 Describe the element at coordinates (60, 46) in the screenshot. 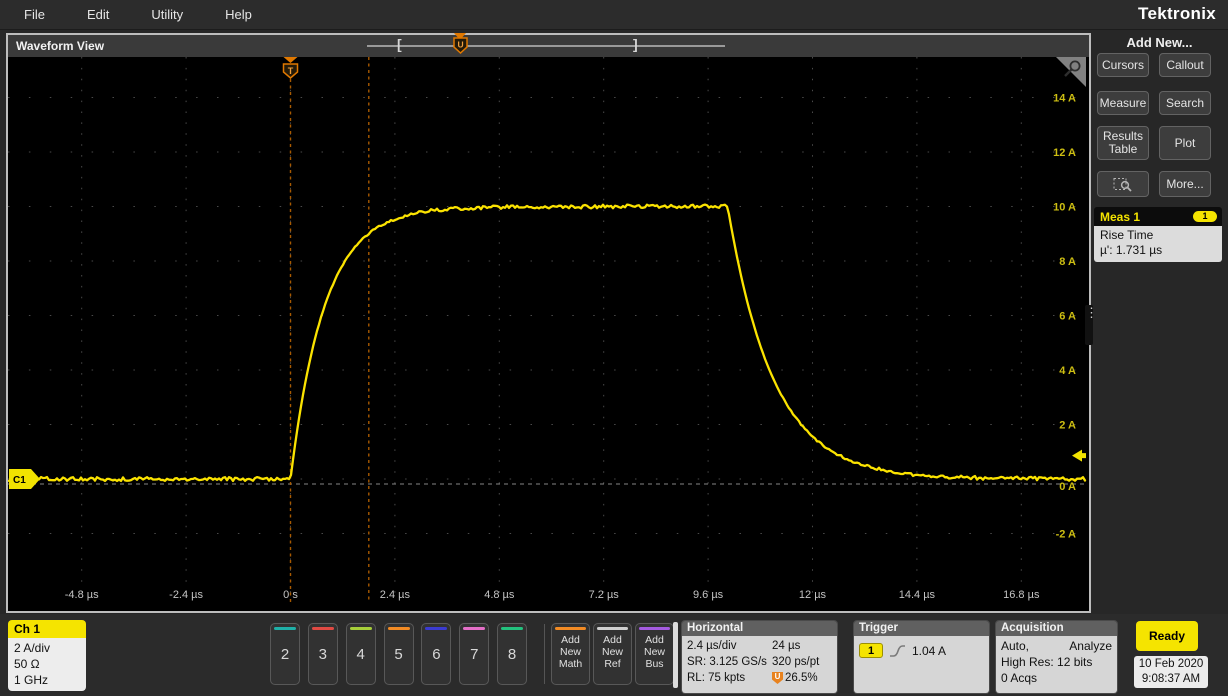

I see `waveform-view-title: Waveform View` at that location.